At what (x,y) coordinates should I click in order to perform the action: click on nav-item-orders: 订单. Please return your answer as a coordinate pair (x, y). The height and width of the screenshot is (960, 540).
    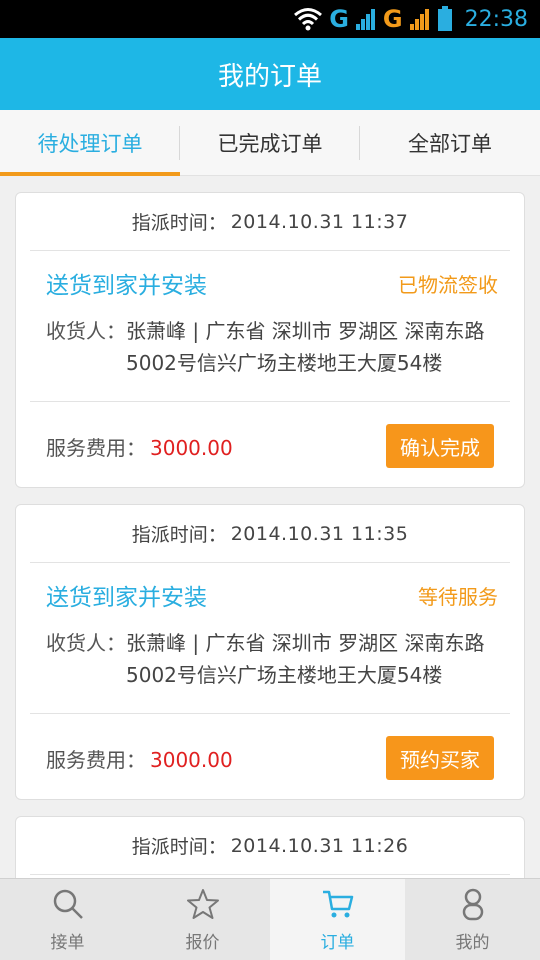
    Looking at the image, I should click on (337, 919).